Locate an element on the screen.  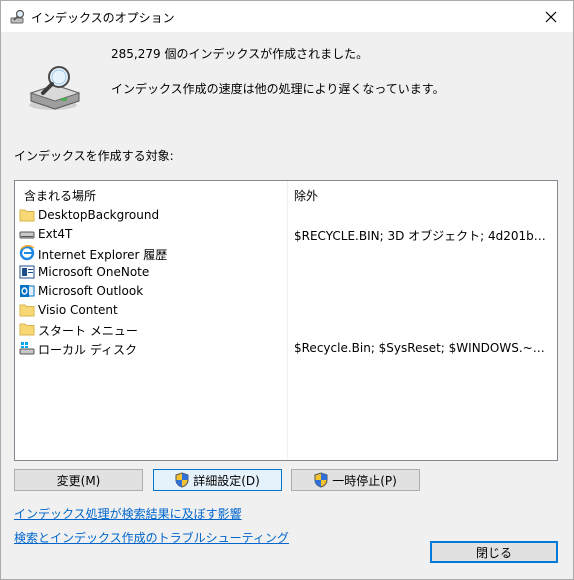
close-button-label: 閉じる is located at coordinates (493, 552).